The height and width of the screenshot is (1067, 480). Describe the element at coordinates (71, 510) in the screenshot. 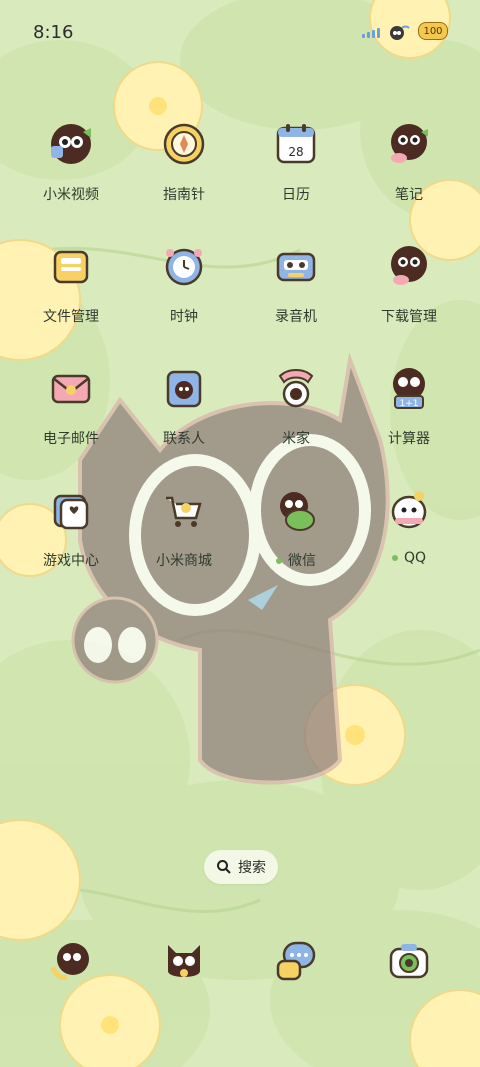

I see `game-center-icon` at that location.